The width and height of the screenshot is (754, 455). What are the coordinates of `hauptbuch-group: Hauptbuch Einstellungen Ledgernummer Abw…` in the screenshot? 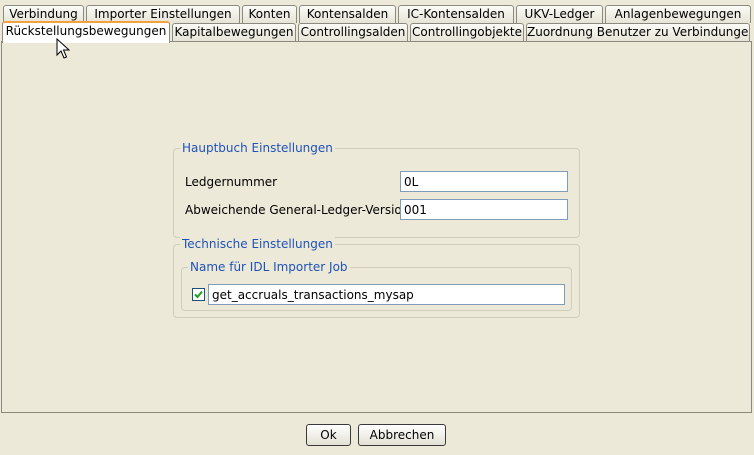 It's located at (376, 189).